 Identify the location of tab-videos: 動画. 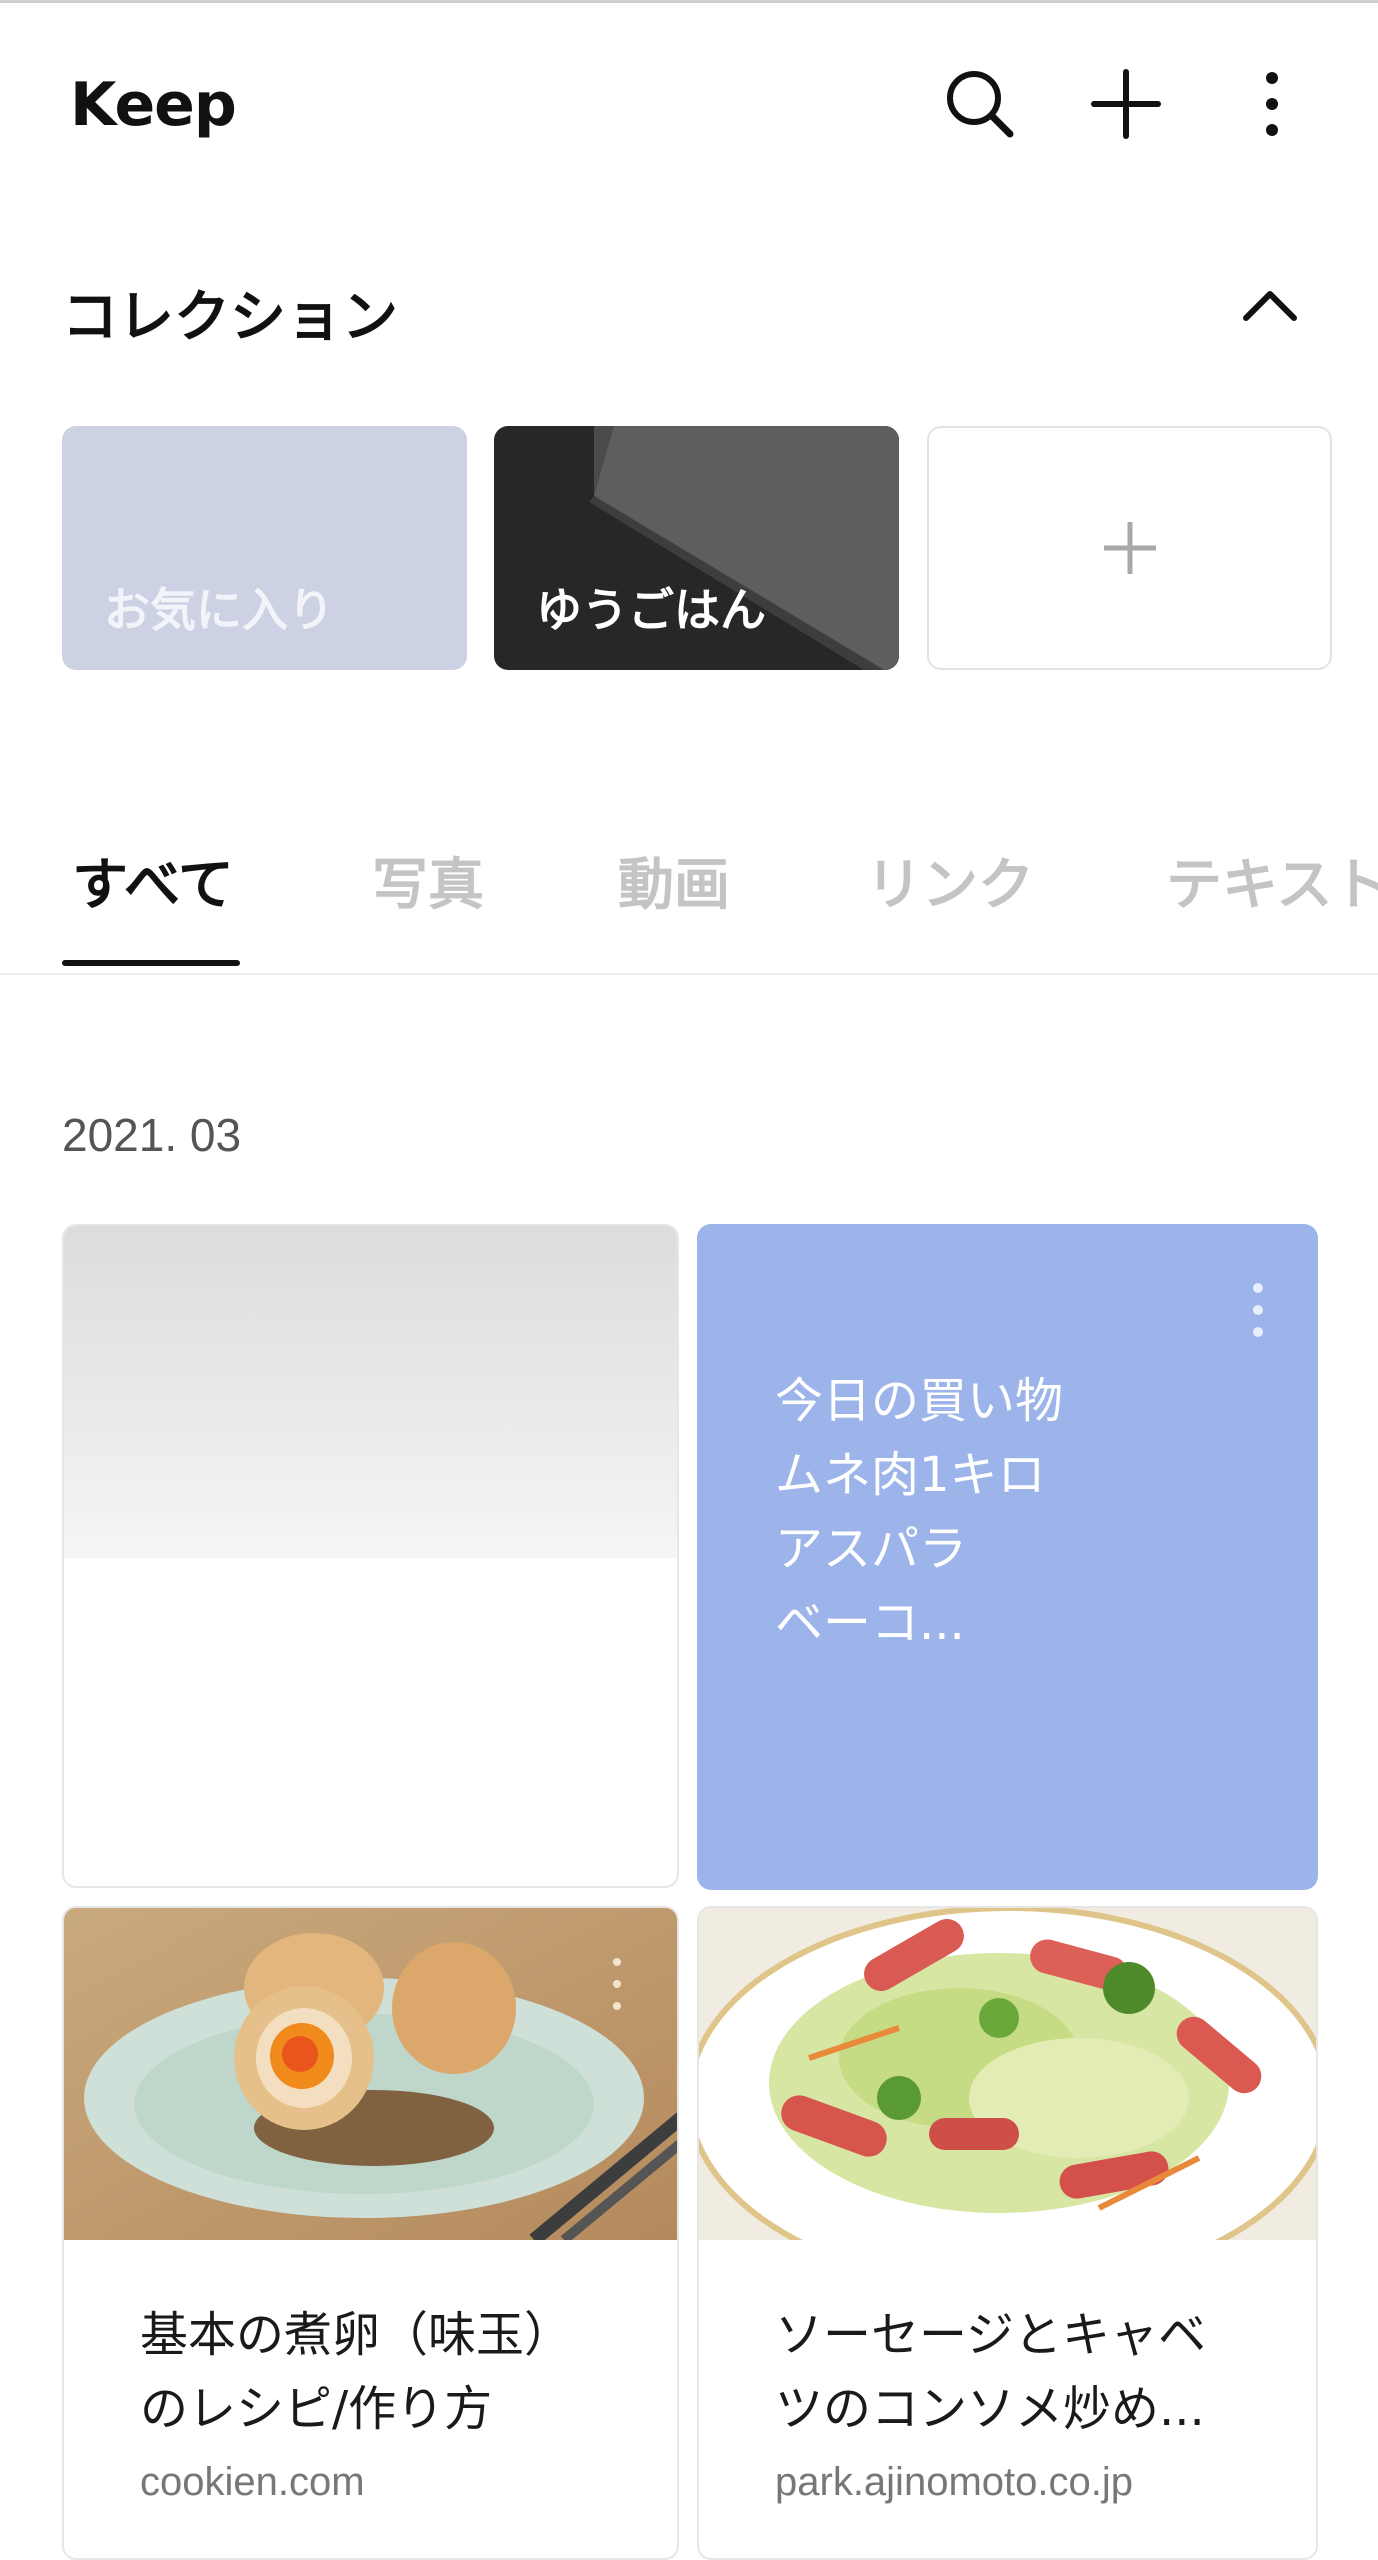
(674, 880).